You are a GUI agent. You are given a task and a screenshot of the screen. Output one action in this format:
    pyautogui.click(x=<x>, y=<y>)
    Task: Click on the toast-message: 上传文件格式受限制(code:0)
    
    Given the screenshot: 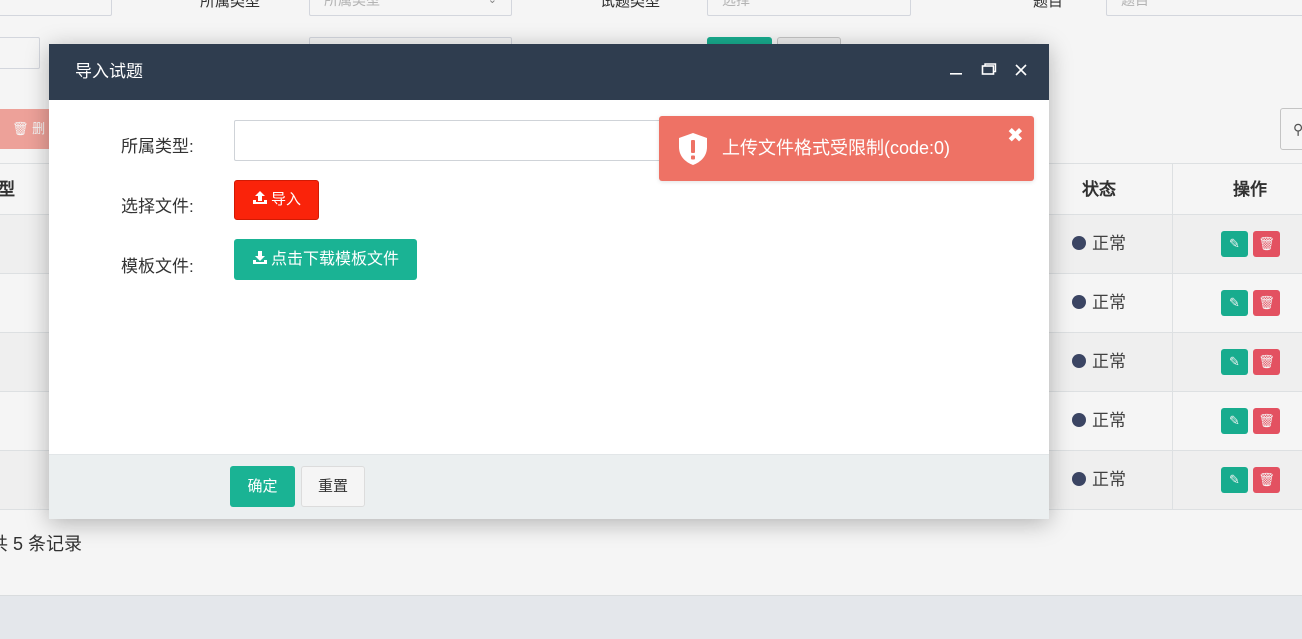 What is the action you would take?
    pyautogui.click(x=836, y=148)
    